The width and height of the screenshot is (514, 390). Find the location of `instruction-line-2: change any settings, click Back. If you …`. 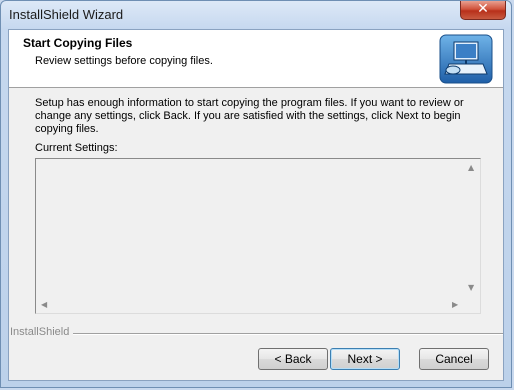

instruction-line-2: change any settings, click Back. If you … is located at coordinates (248, 116).